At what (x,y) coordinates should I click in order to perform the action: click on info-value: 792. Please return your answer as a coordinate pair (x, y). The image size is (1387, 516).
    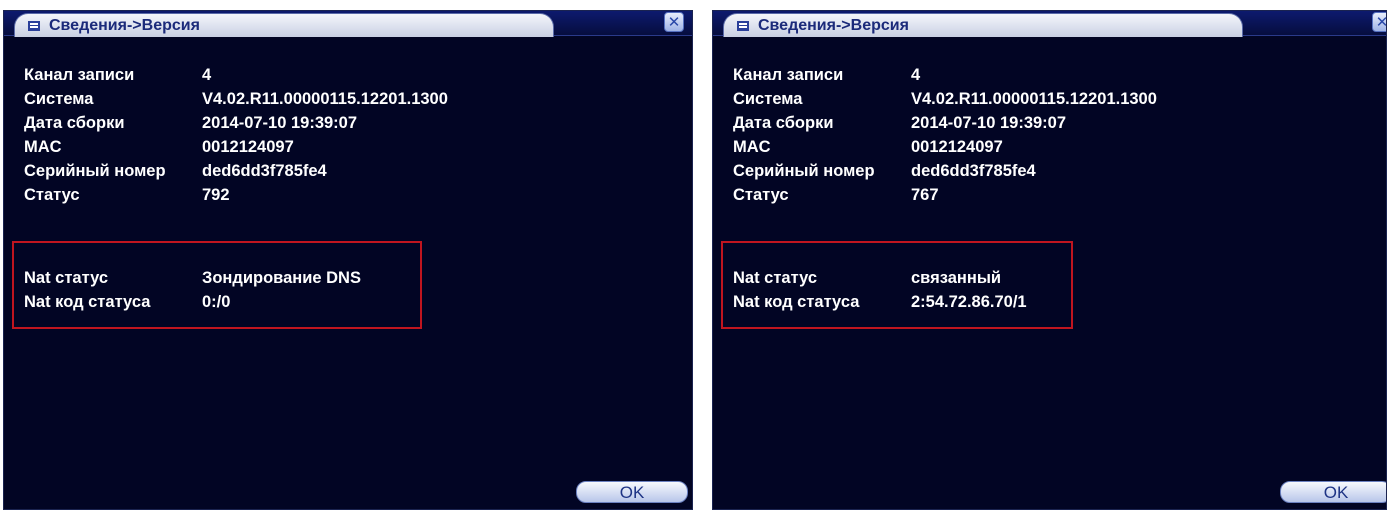
    Looking at the image, I should click on (216, 195).